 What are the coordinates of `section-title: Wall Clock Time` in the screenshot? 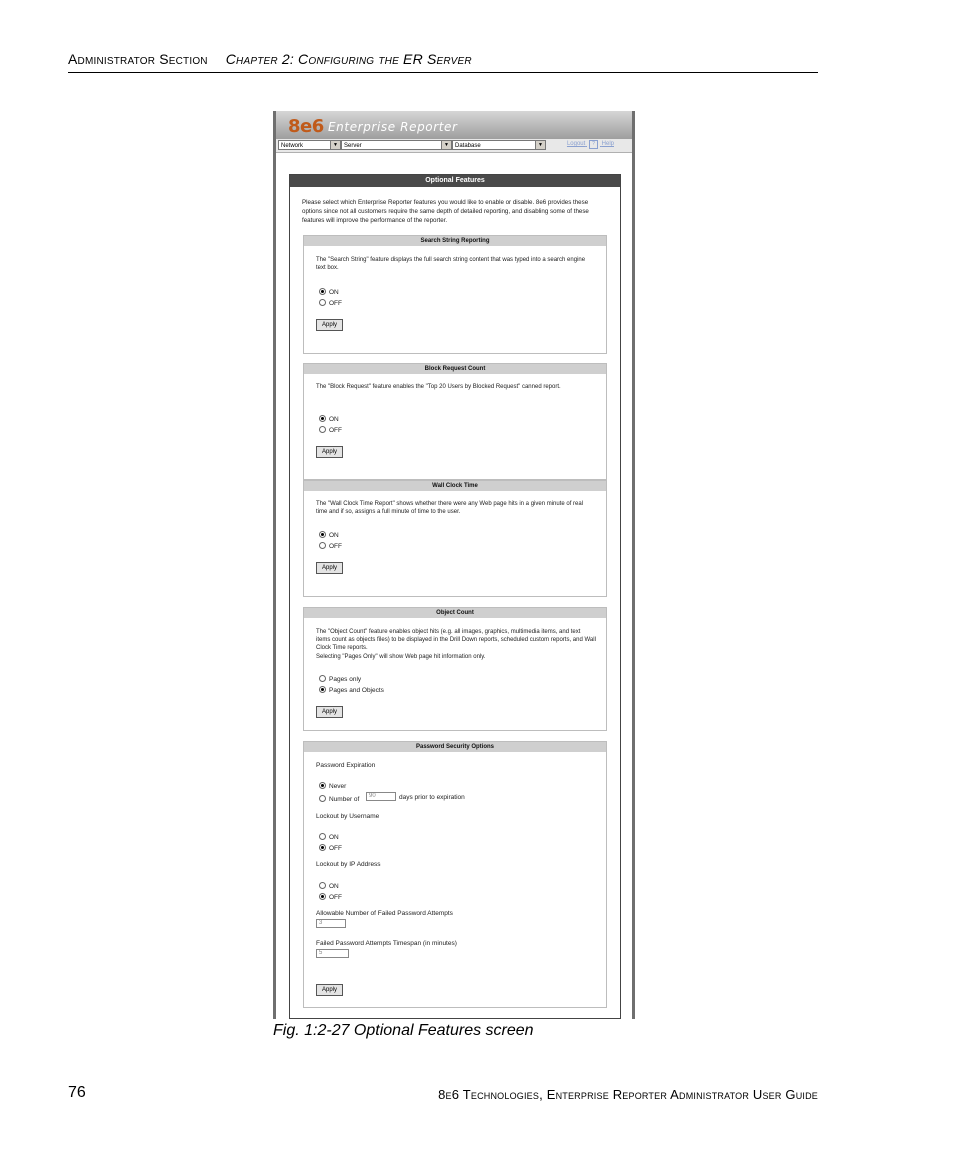 It's located at (455, 486).